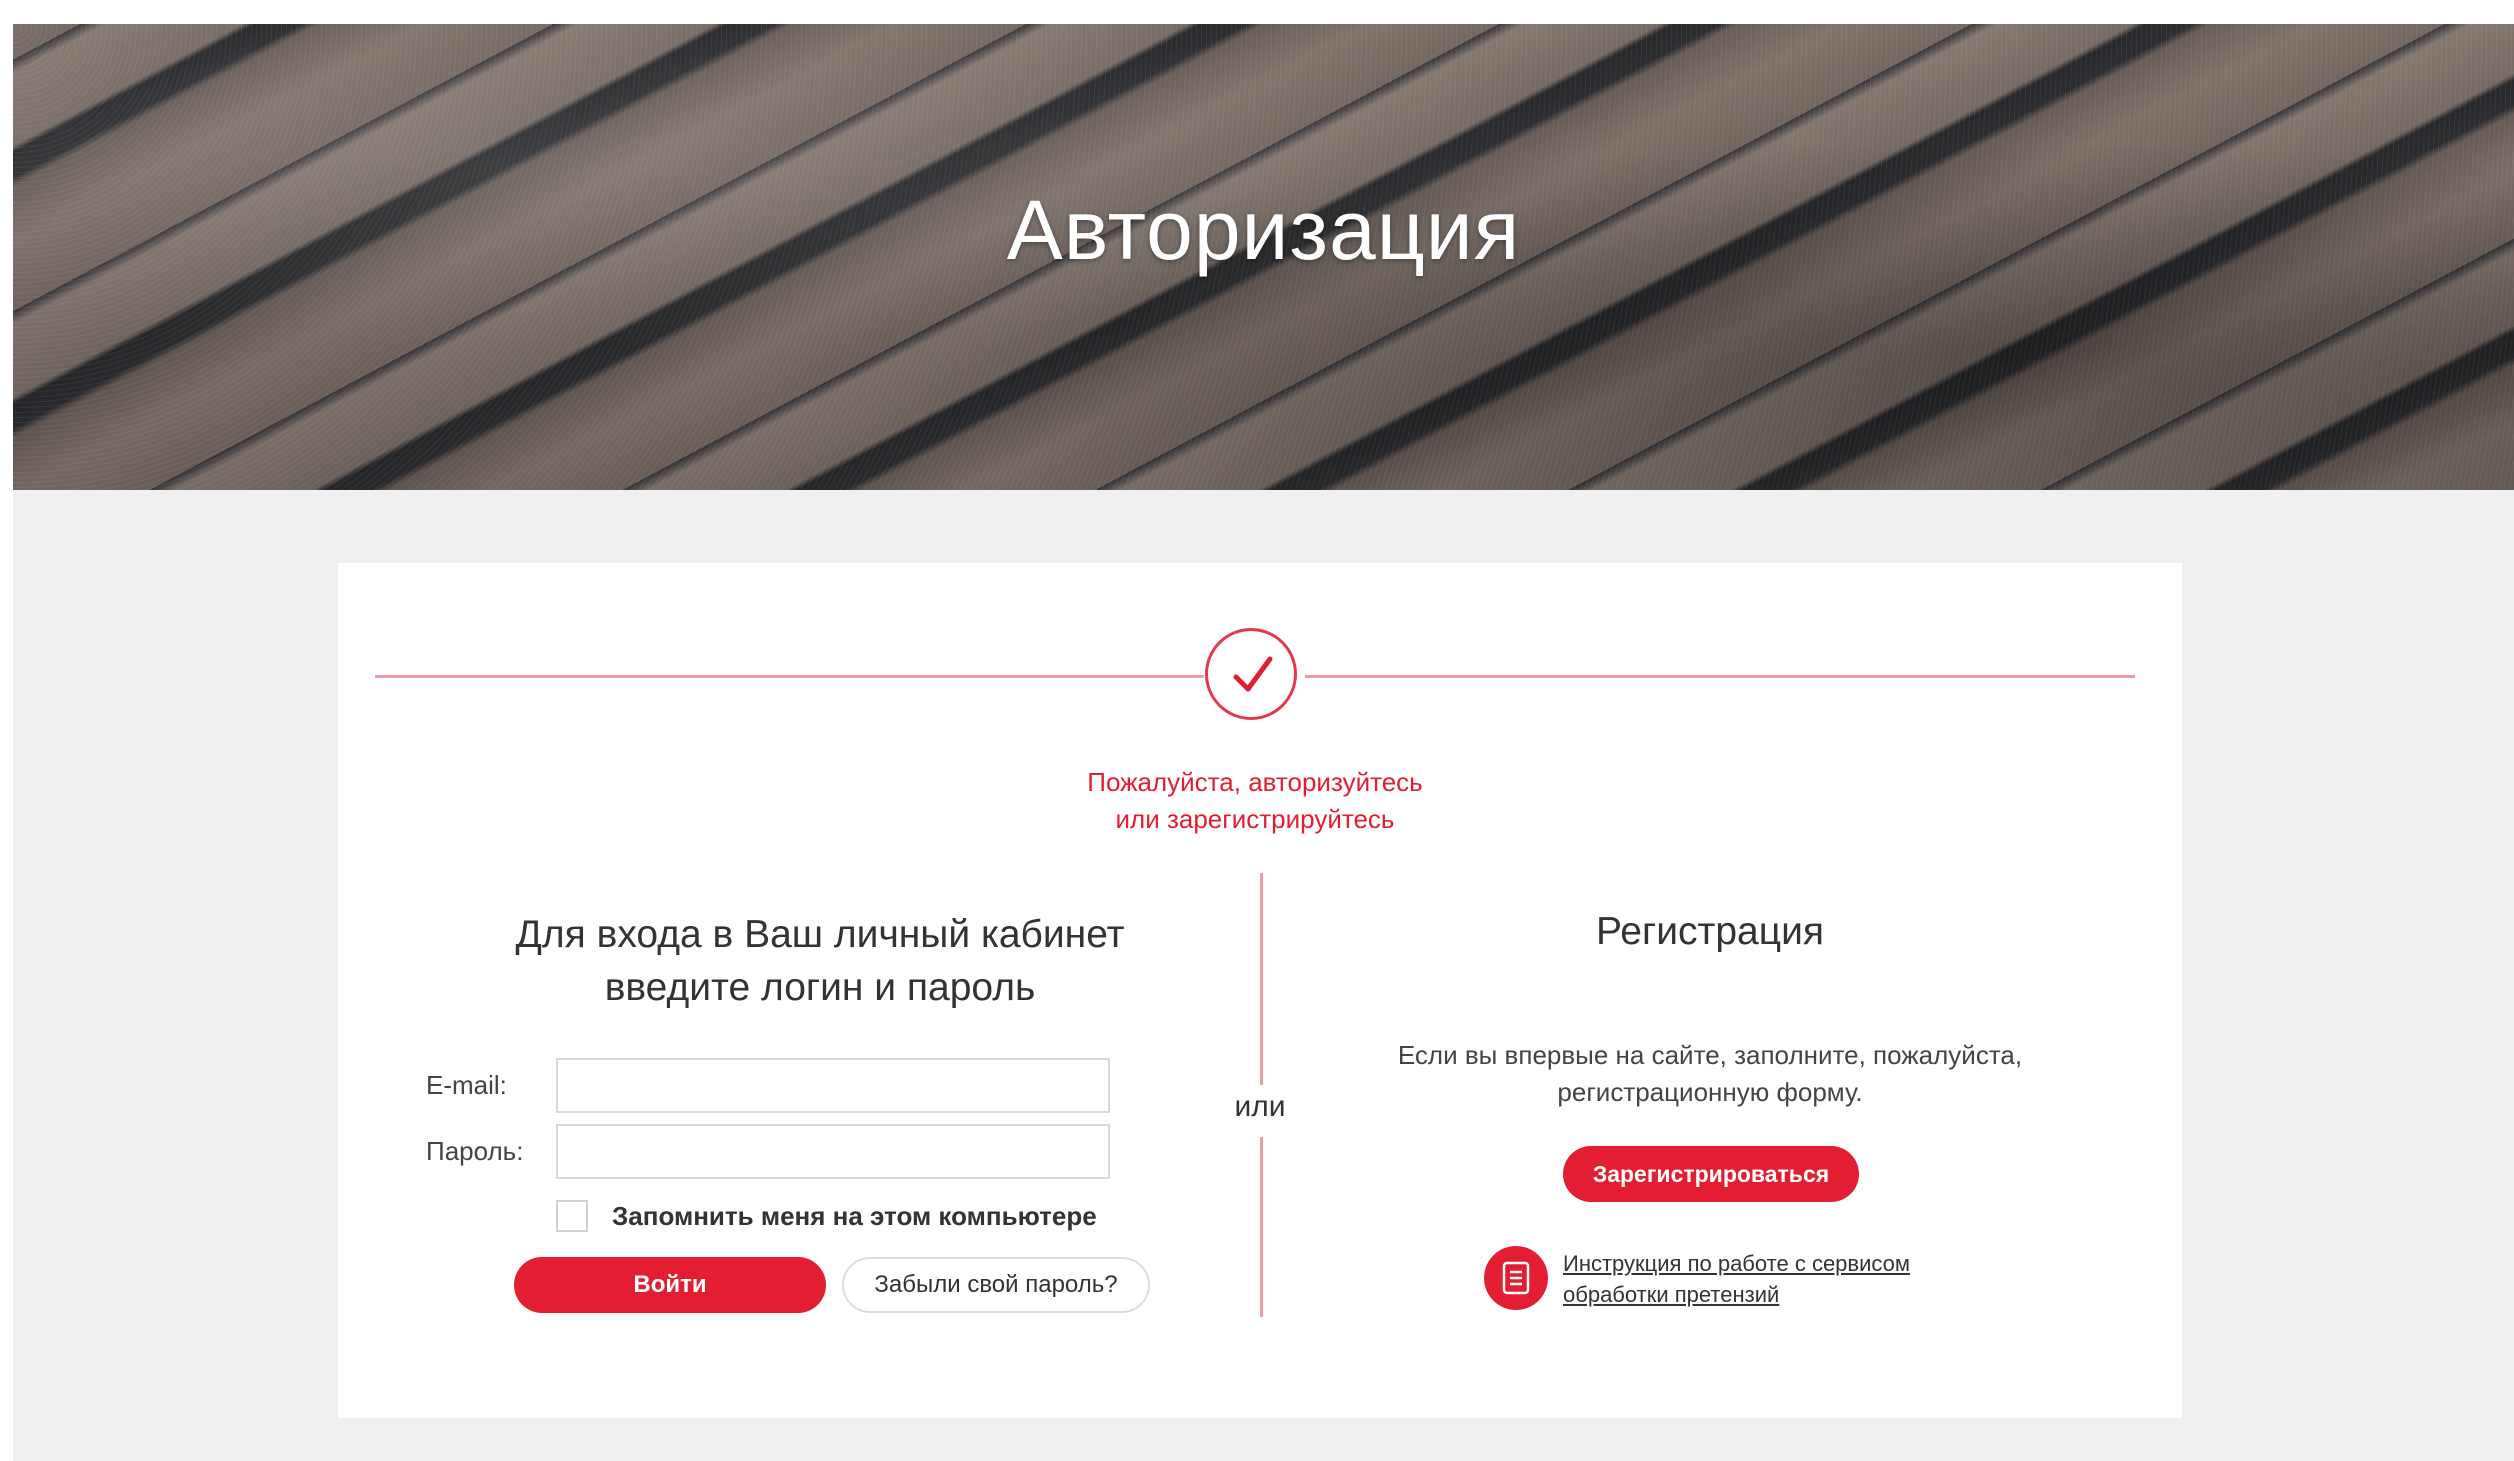  What do you see at coordinates (820, 987) in the screenshot?
I see `login-heading-line2: введите логин и пароль` at bounding box center [820, 987].